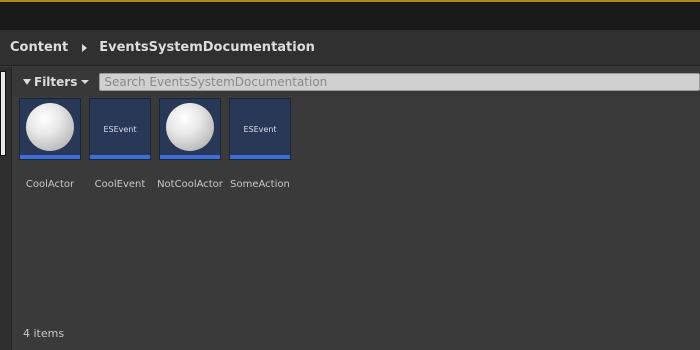 The image size is (700, 350). What do you see at coordinates (190, 184) in the screenshot?
I see `asset-name: NotCoolActor` at bounding box center [190, 184].